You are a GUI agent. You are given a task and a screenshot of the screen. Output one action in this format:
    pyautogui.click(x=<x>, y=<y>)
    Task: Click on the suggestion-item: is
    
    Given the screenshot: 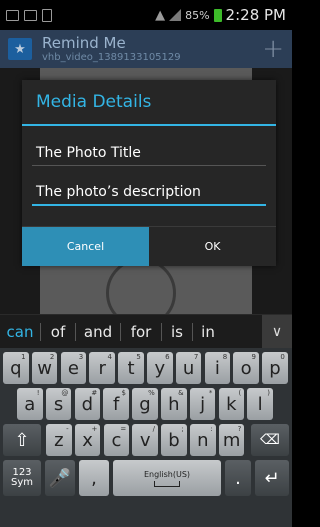 What is the action you would take?
    pyautogui.click(x=177, y=332)
    